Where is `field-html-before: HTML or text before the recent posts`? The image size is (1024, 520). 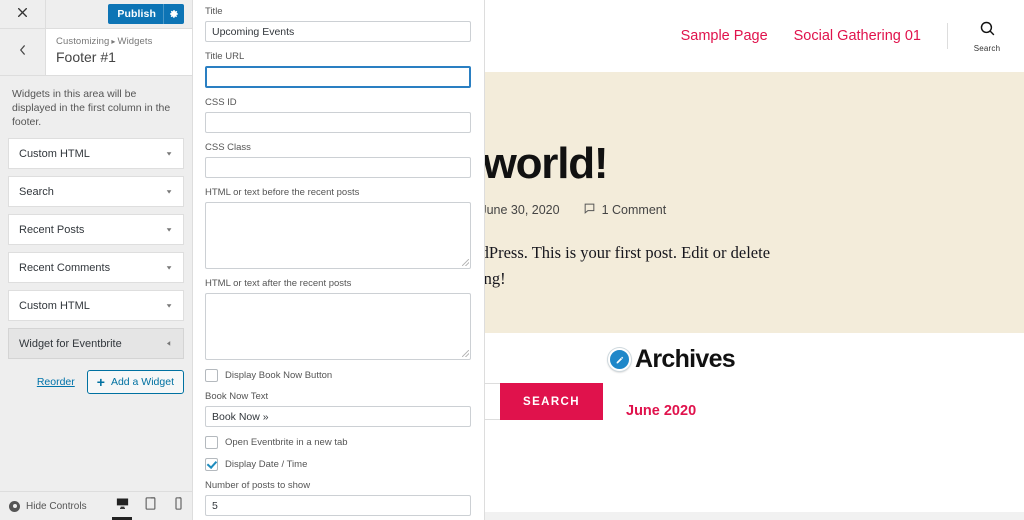 field-html-before: HTML or text before the recent posts is located at coordinates (338, 228).